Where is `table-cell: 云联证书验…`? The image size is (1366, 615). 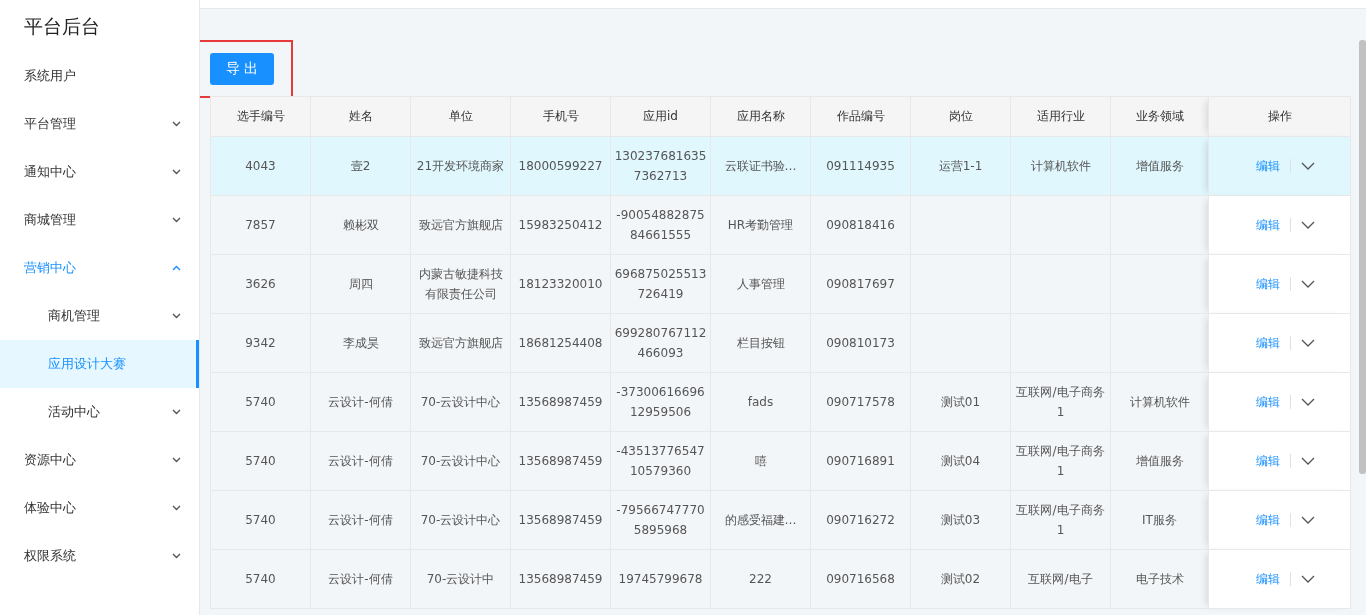
table-cell: 云联证书验… is located at coordinates (760, 166).